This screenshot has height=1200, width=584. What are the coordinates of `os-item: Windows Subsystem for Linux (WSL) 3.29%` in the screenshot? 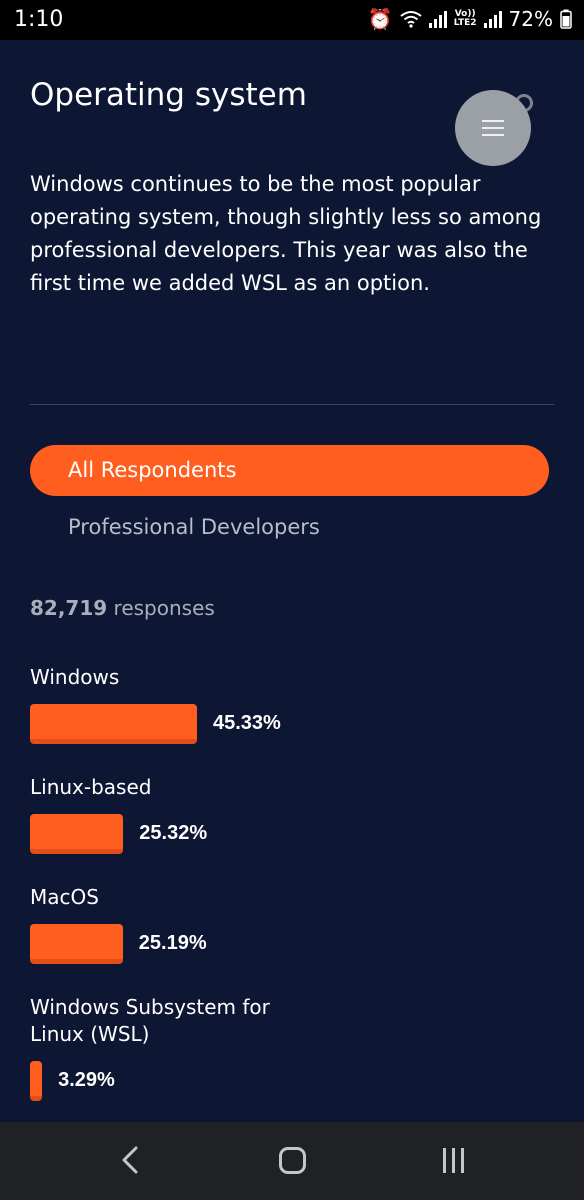 It's located at (295, 1047).